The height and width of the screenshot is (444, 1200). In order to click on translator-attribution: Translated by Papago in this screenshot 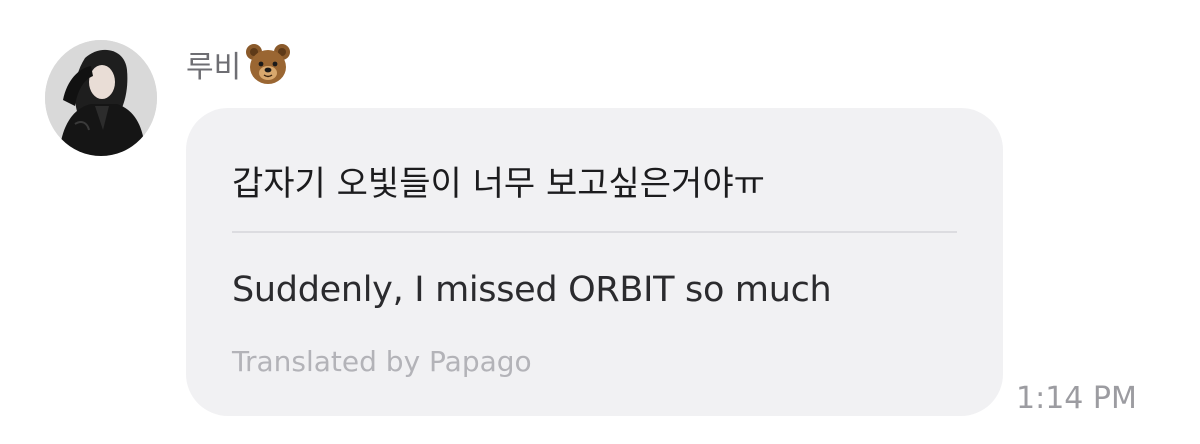, I will do `click(382, 361)`.